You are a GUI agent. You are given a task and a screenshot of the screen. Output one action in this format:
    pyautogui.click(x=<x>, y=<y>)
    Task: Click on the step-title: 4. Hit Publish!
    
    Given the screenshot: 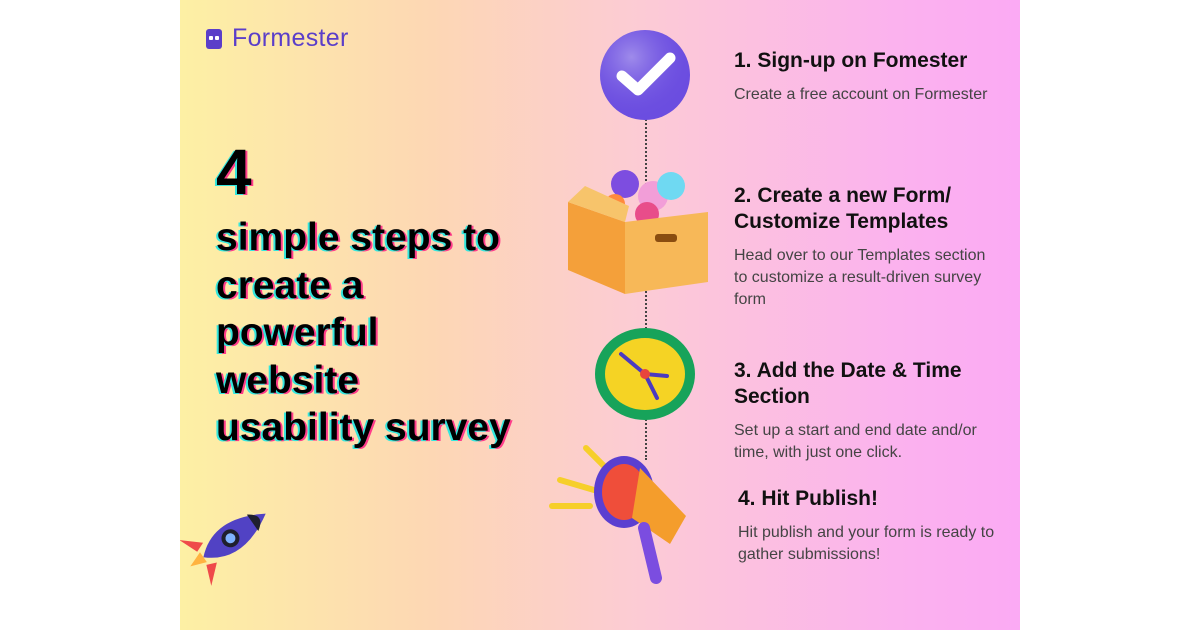 What is the action you would take?
    pyautogui.click(x=808, y=498)
    